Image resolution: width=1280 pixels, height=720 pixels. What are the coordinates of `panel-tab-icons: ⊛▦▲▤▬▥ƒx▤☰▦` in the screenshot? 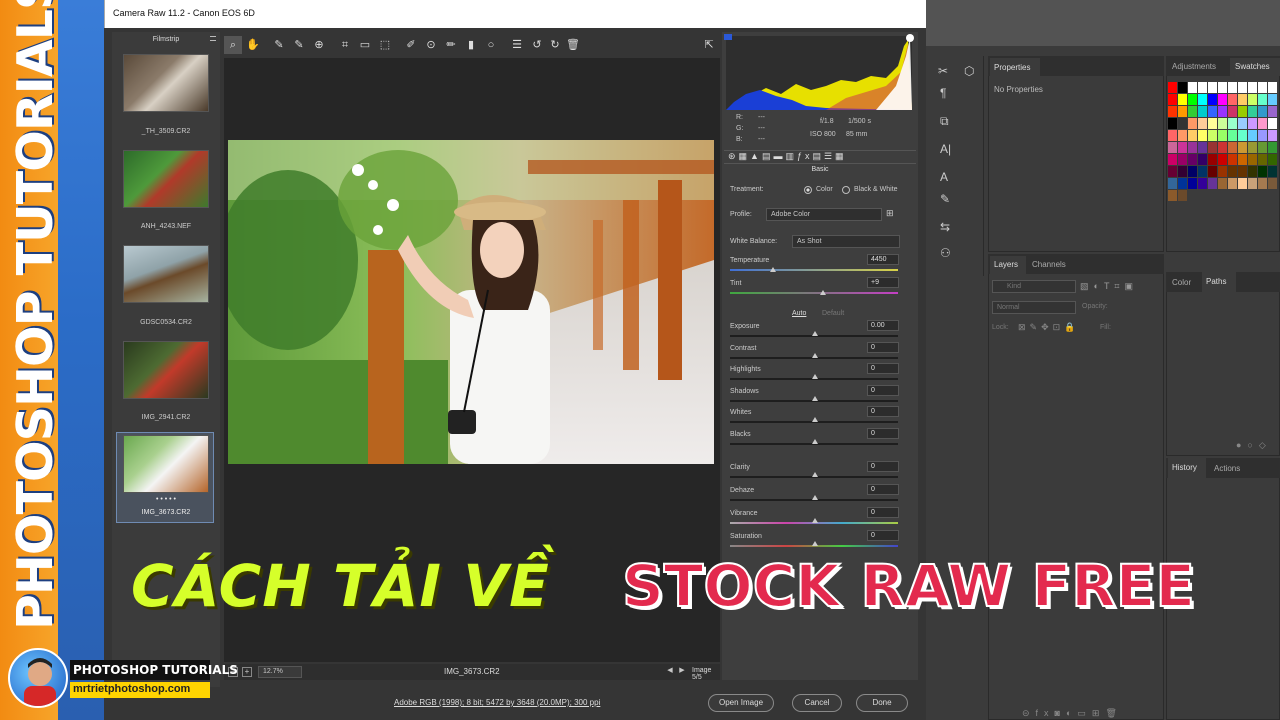 It's located at (820, 157).